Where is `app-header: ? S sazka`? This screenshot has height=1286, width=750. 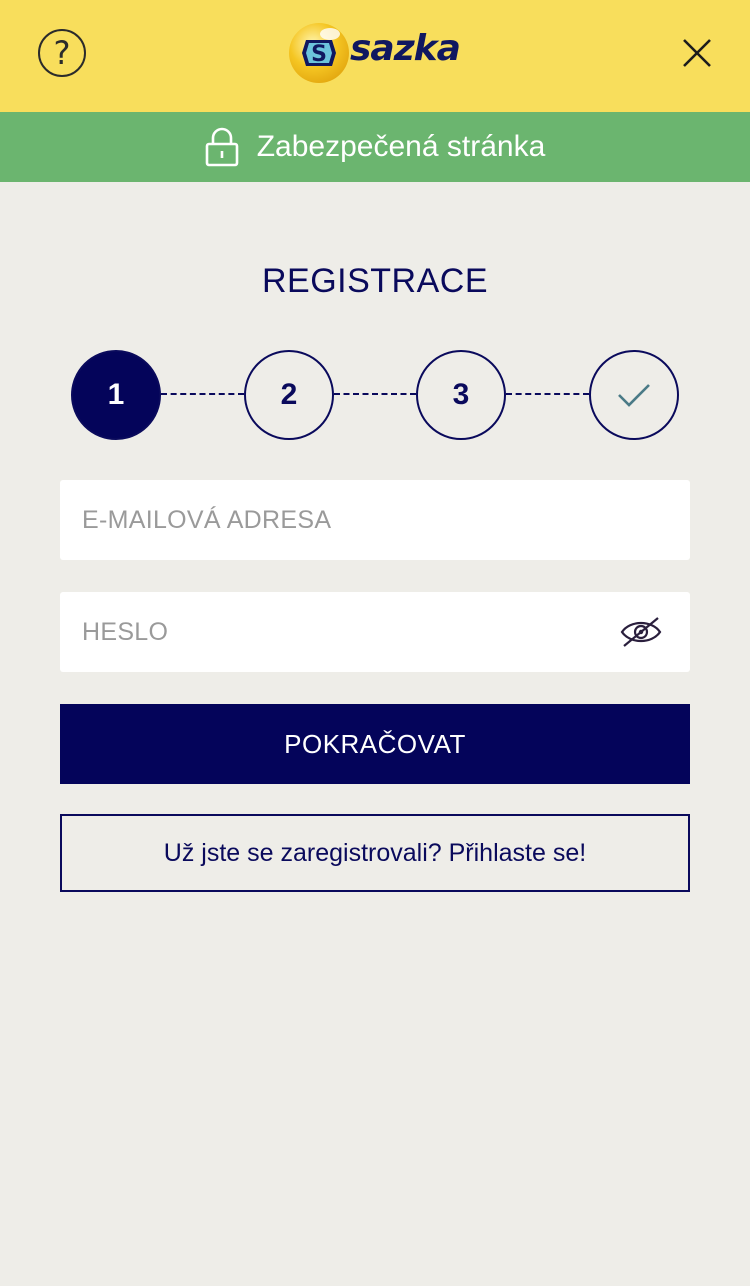 app-header: ? S sazka is located at coordinates (375, 56).